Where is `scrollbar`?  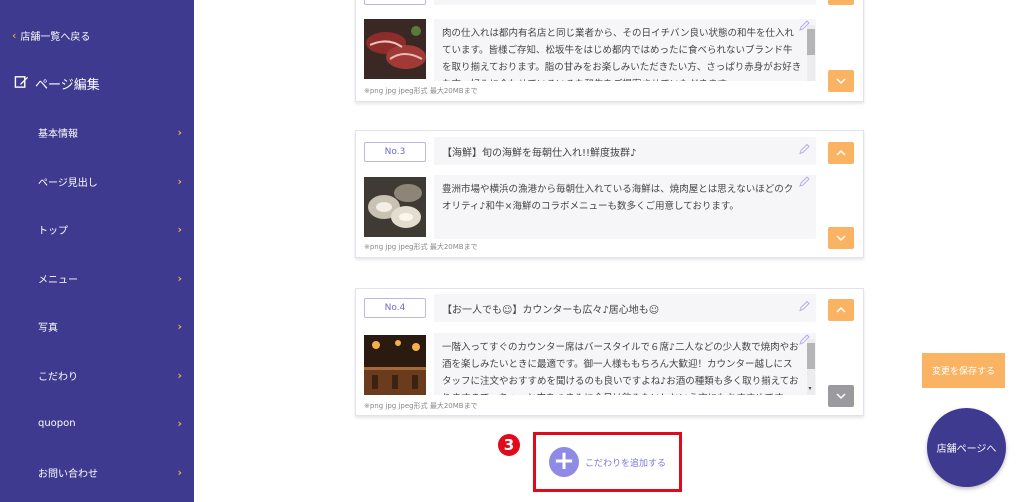 scrollbar is located at coordinates (811, 53).